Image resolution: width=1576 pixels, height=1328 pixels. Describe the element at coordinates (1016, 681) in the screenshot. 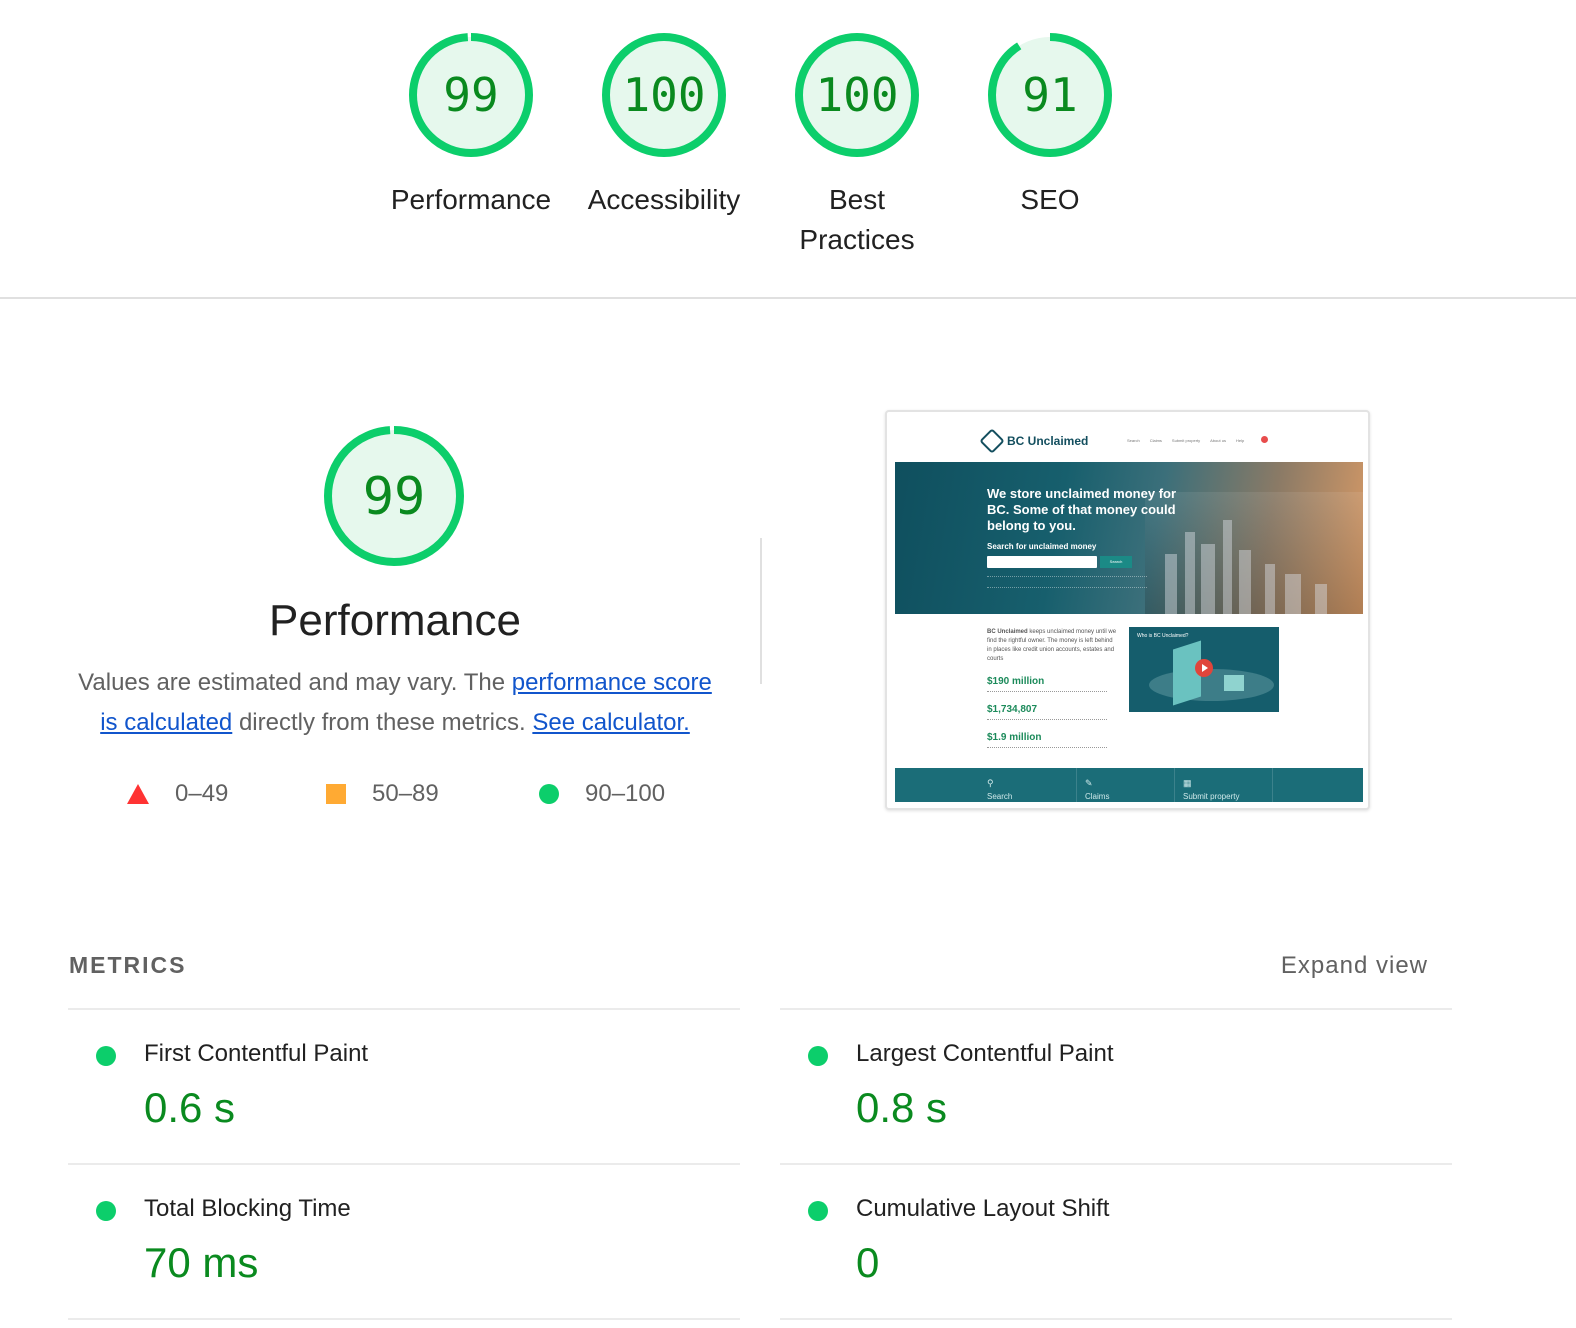

I see `site-stat: $190 million` at that location.